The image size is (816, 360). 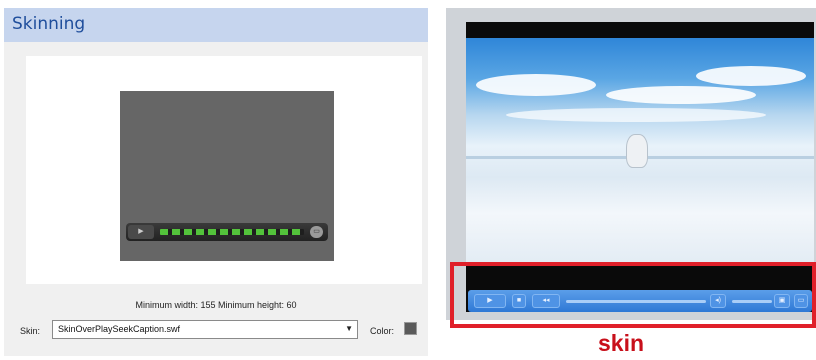 I want to click on skin-select: SkinOverPlaySeekCaption.swf ▼, so click(x=205, y=329).